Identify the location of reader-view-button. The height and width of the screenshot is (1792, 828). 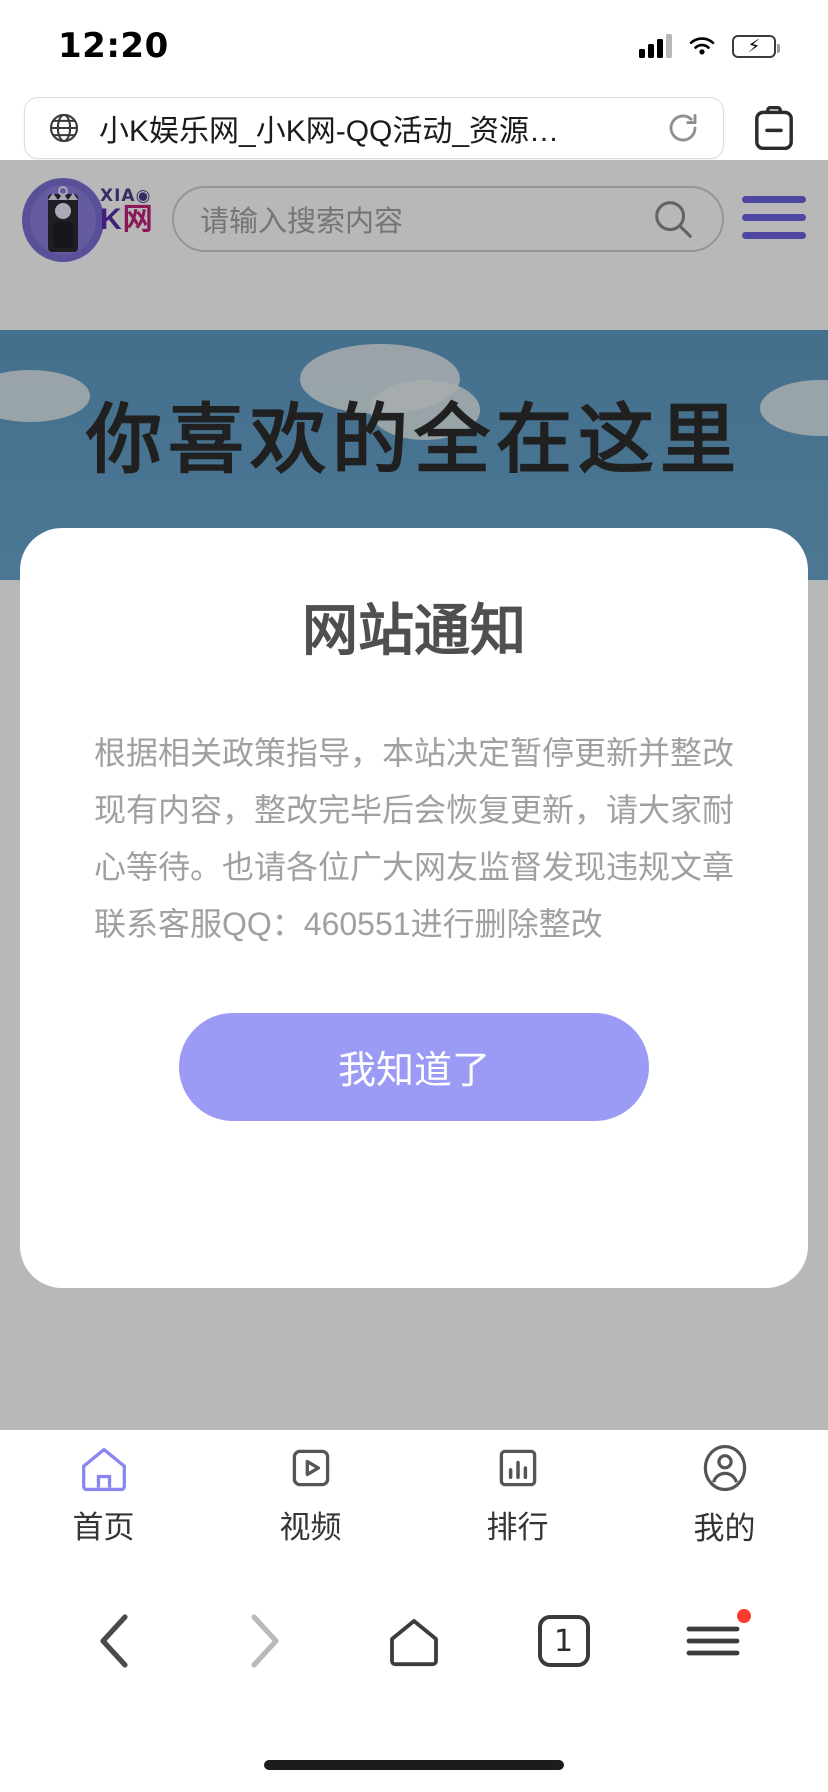
(774, 128).